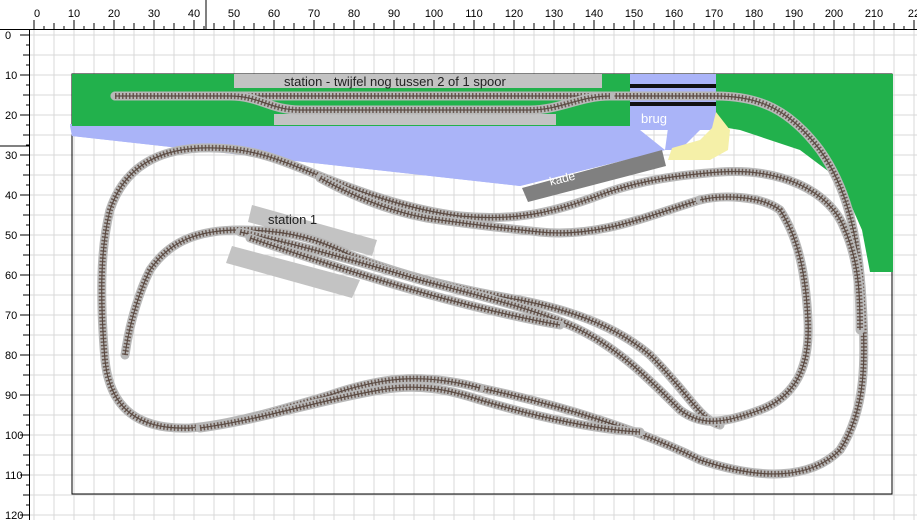 The image size is (917, 525). Describe the element at coordinates (754, 14) in the screenshot. I see `ruler-top-label: 180` at that location.